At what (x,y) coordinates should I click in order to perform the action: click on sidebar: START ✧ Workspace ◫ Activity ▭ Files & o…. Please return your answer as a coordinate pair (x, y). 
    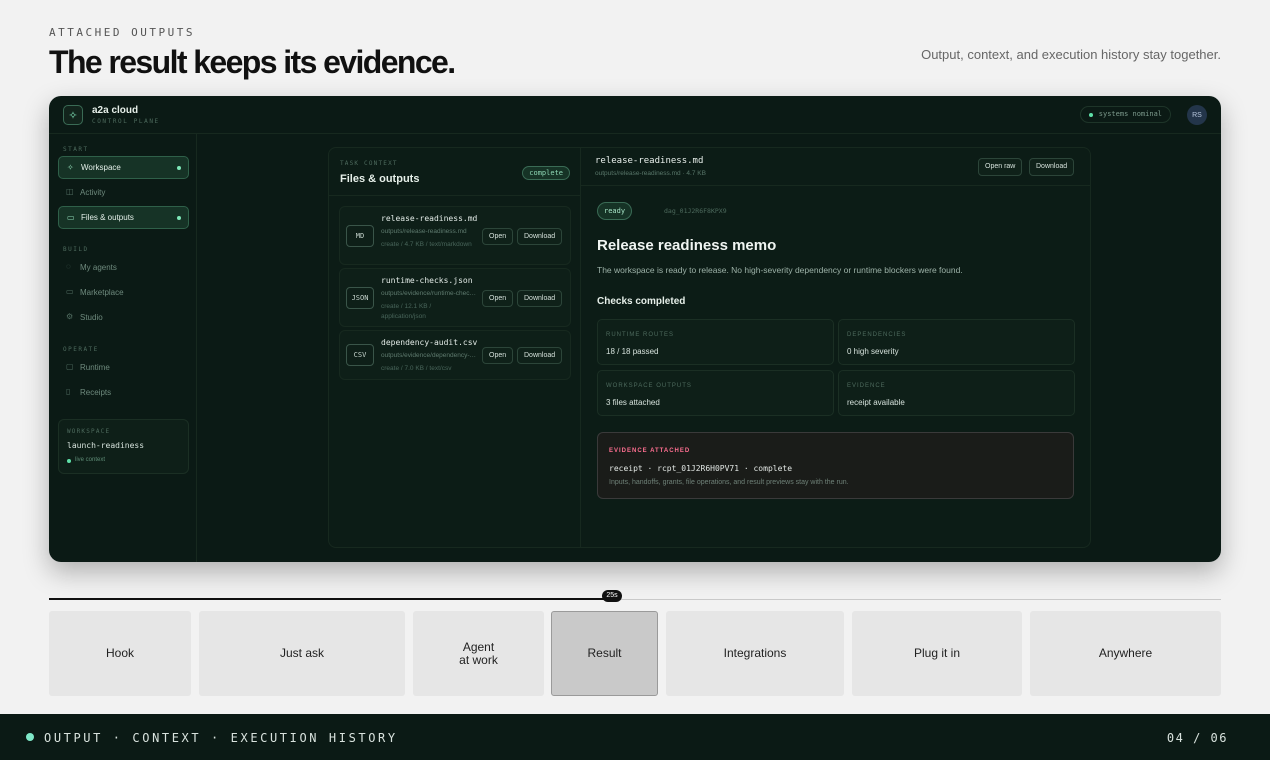
    Looking at the image, I should click on (123, 348).